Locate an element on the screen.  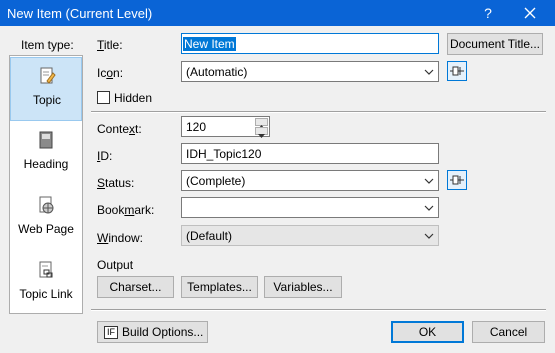
id-label: ID: is located at coordinates (105, 156).